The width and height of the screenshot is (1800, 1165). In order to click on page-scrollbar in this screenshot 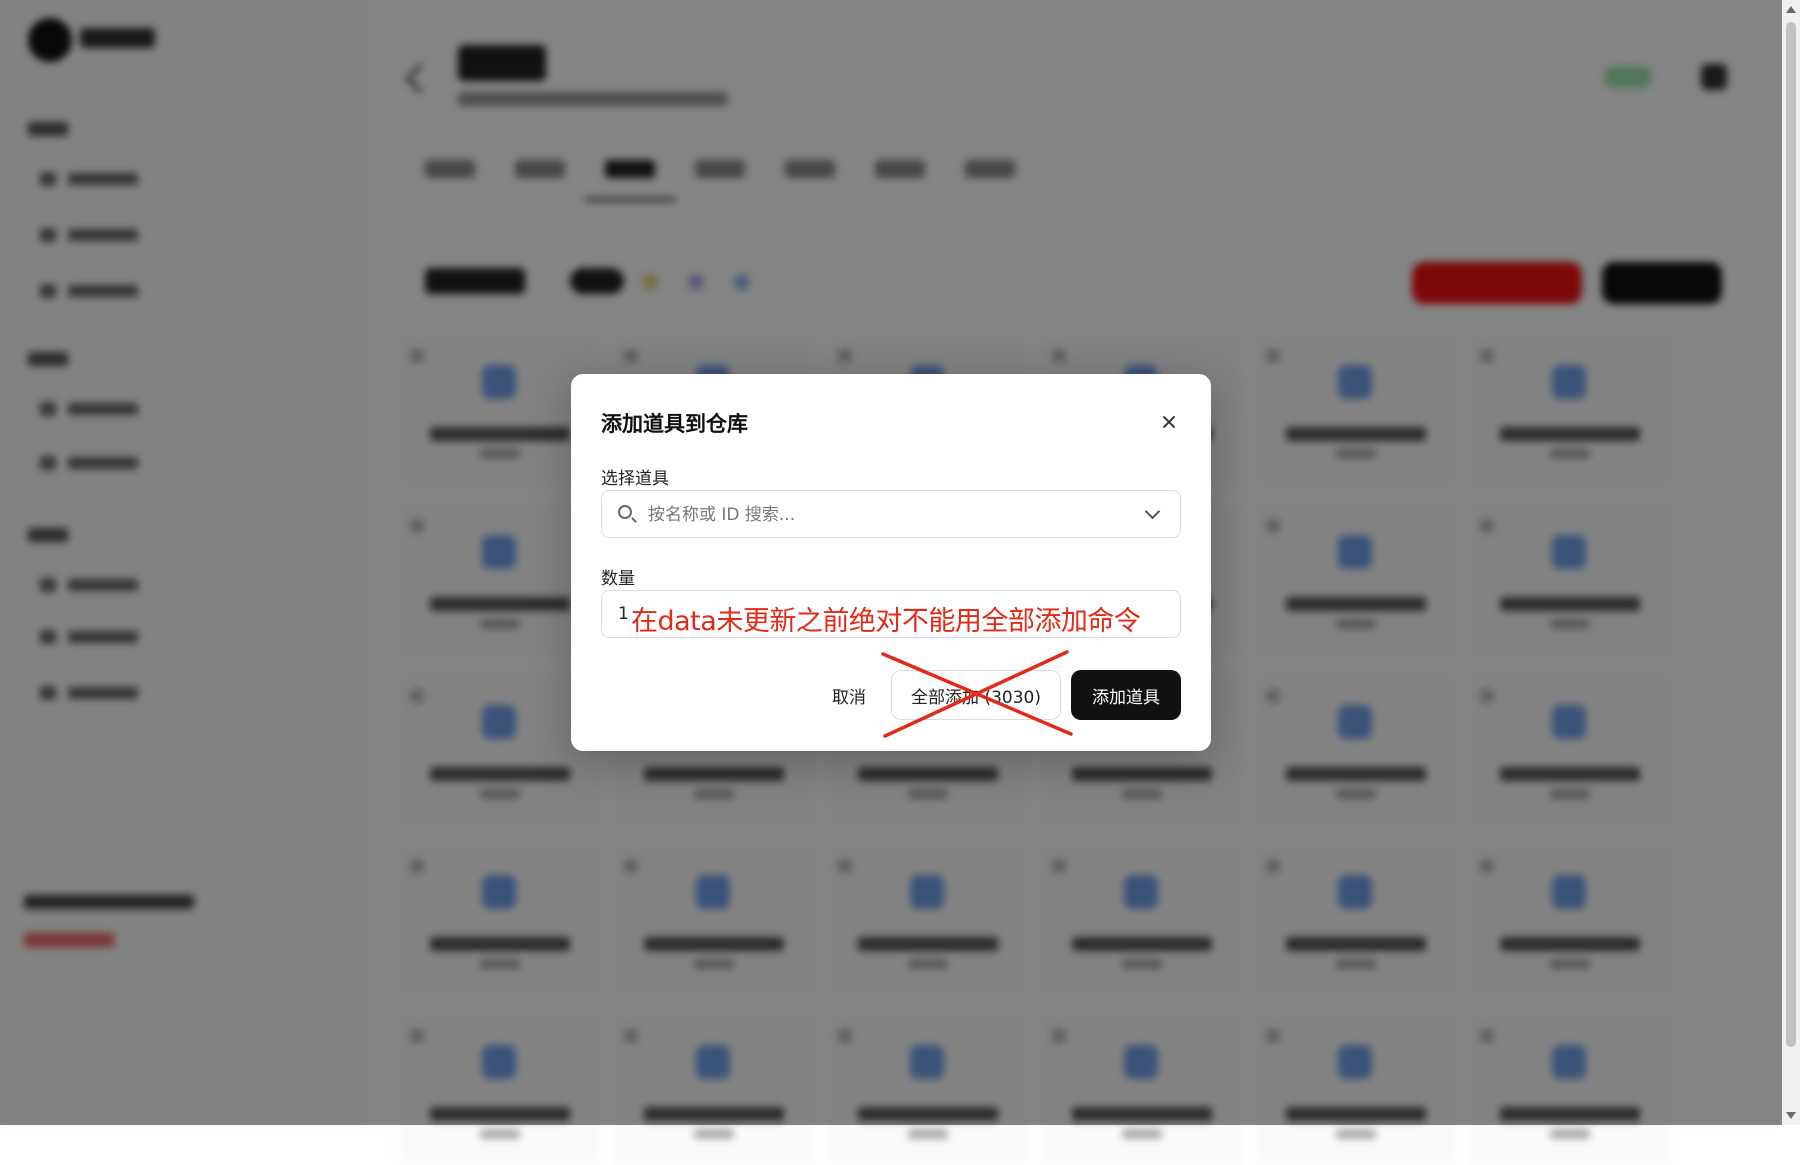, I will do `click(1791, 562)`.